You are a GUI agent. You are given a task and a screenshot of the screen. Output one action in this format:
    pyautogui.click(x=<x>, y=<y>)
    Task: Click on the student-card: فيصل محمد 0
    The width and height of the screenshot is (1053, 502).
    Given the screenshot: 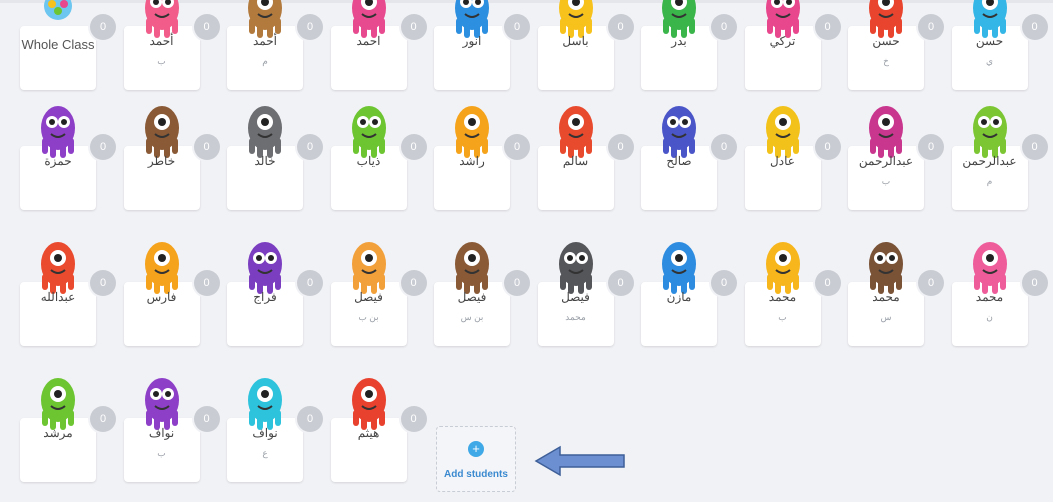 What is the action you would take?
    pyautogui.click(x=587, y=291)
    